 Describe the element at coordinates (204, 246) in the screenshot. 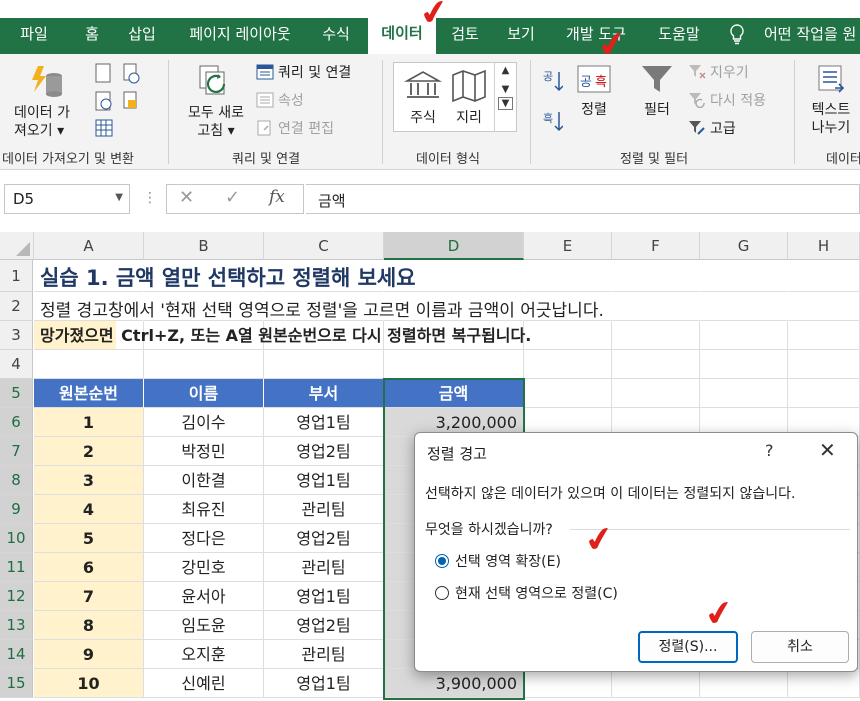

I see `column-header-b: B` at that location.